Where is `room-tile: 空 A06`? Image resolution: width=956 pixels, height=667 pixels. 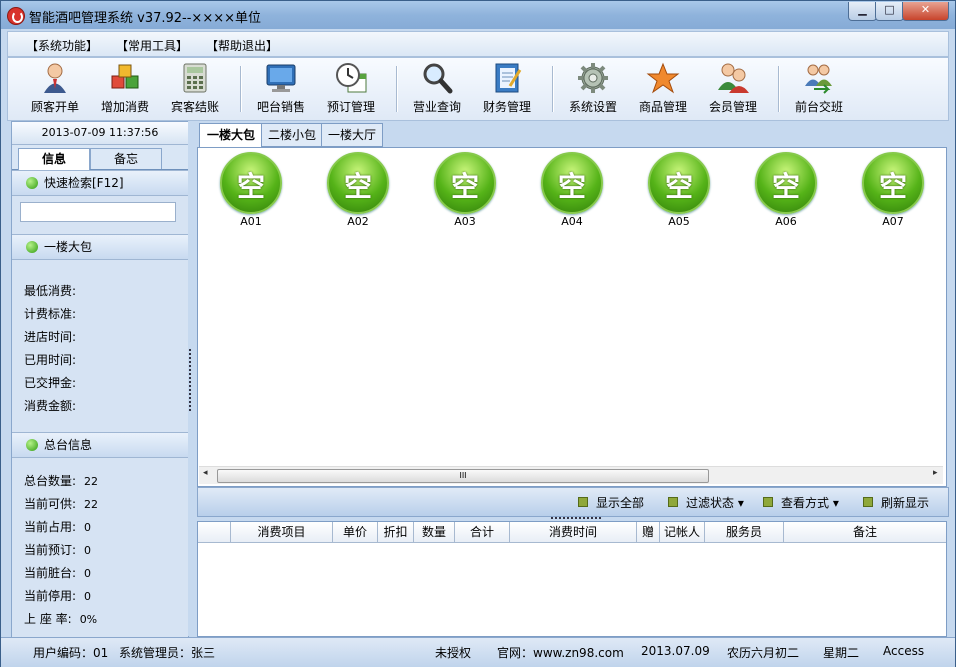
room-tile: 空 A06 is located at coordinates (786, 190).